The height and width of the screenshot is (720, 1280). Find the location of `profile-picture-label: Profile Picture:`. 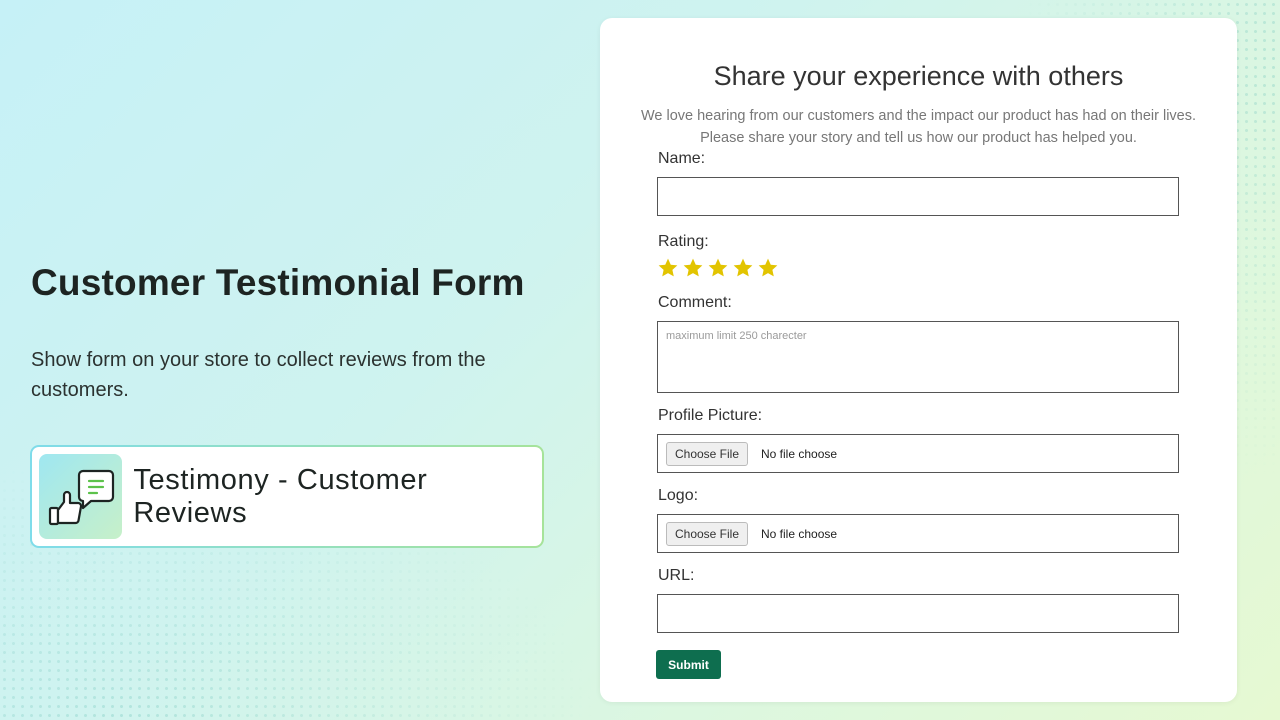

profile-picture-label: Profile Picture: is located at coordinates (710, 415).